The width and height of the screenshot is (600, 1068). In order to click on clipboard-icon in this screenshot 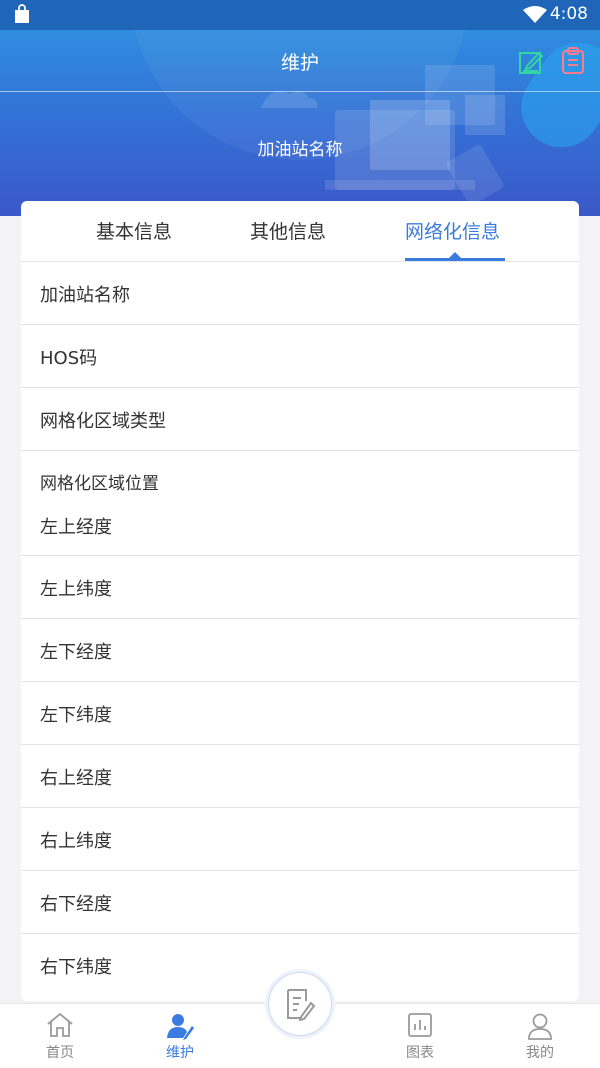, I will do `click(573, 61)`.